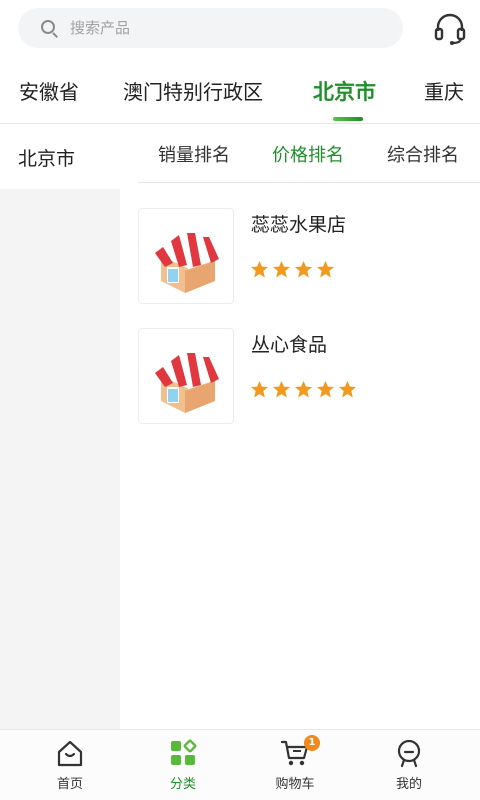  What do you see at coordinates (289, 345) in the screenshot?
I see `shop-name: 丛心食品` at bounding box center [289, 345].